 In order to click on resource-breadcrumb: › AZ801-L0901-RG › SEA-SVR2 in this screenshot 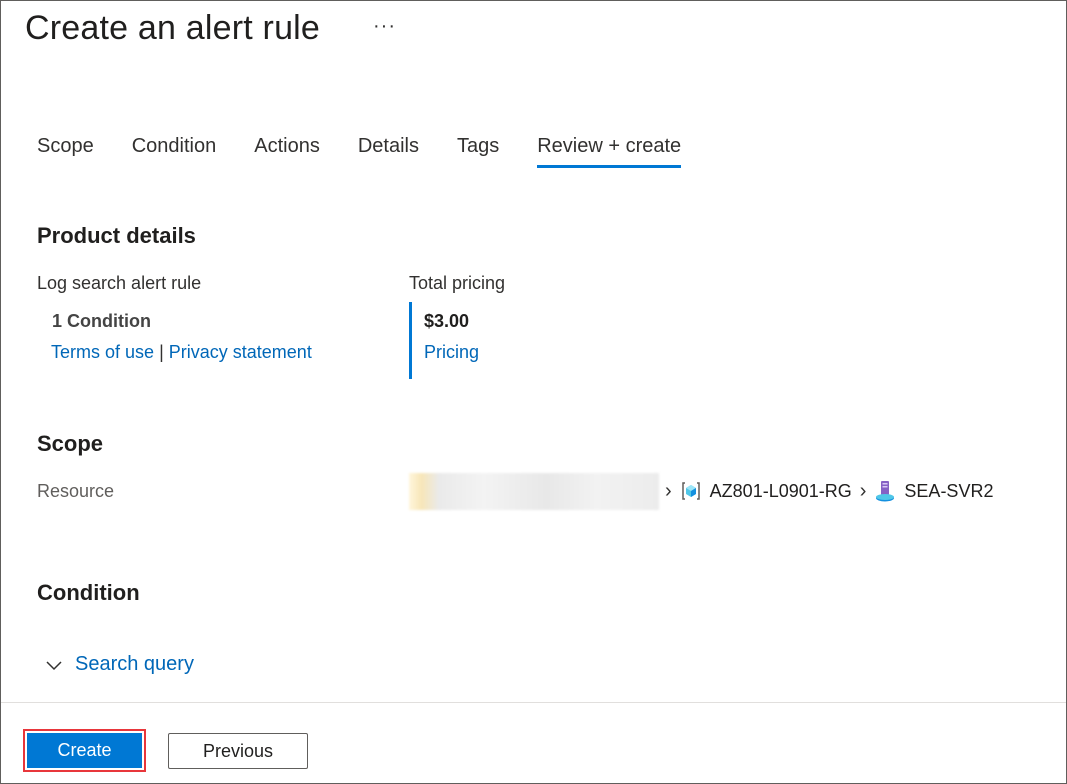, I will do `click(828, 491)`.